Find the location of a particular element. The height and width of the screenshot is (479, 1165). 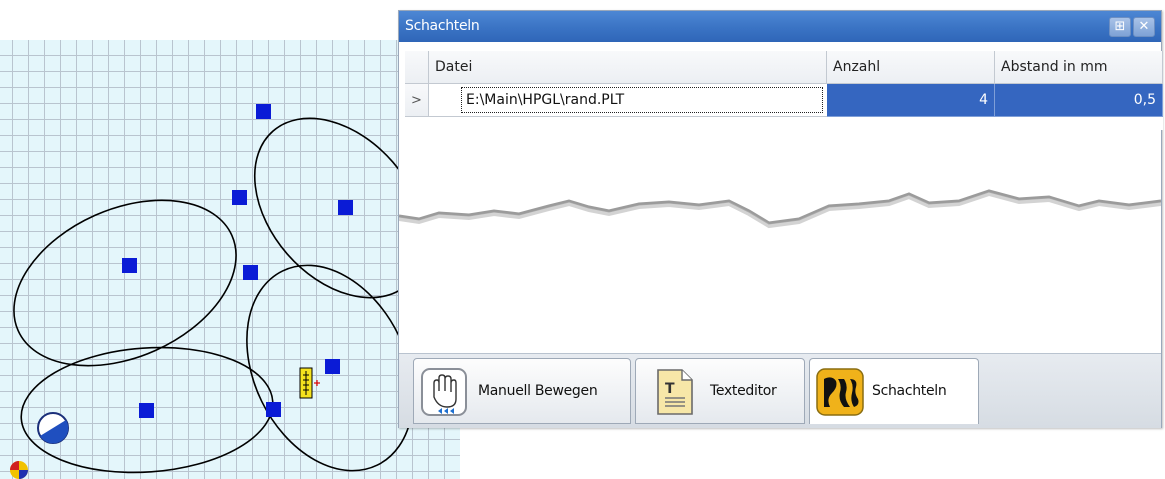

tab-manual-move: Manuell Bewegen is located at coordinates (522, 391).